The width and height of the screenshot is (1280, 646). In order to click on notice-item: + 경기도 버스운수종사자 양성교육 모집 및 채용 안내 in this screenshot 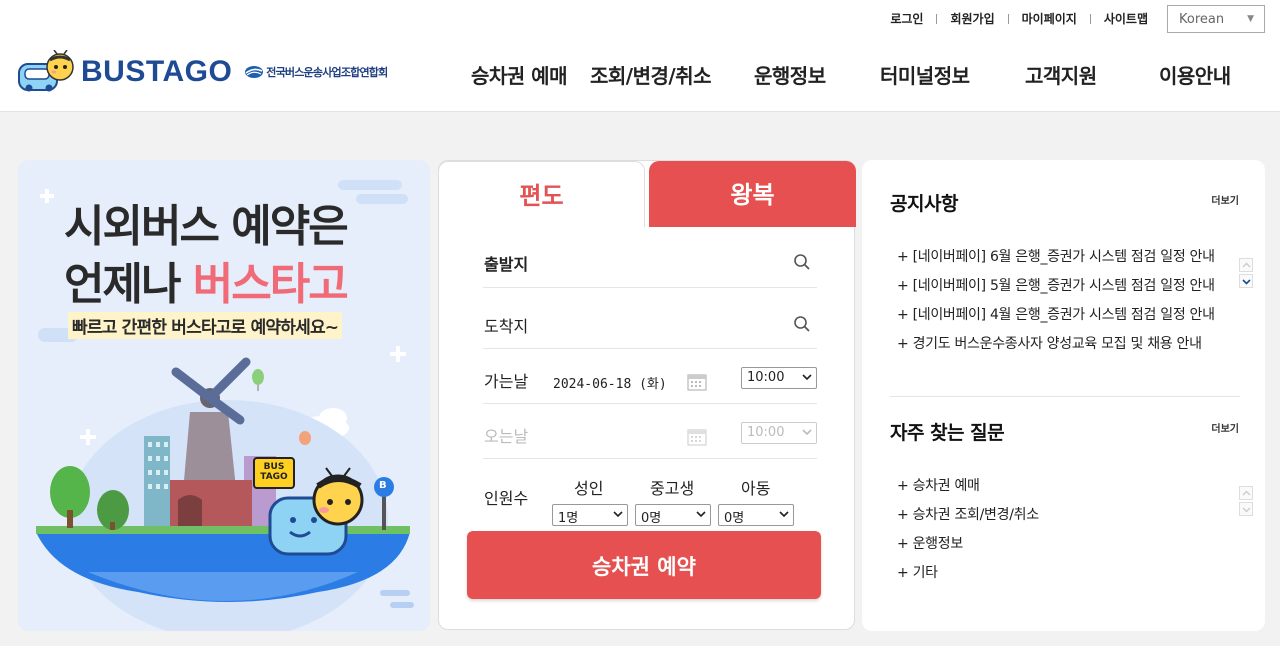, I will do `click(1057, 347)`.